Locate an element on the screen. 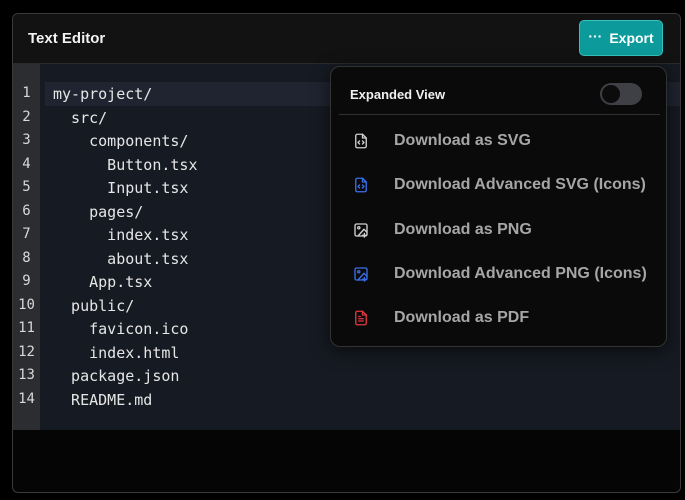 This screenshot has height=500, width=685. more-icon: ··· is located at coordinates (595, 35).